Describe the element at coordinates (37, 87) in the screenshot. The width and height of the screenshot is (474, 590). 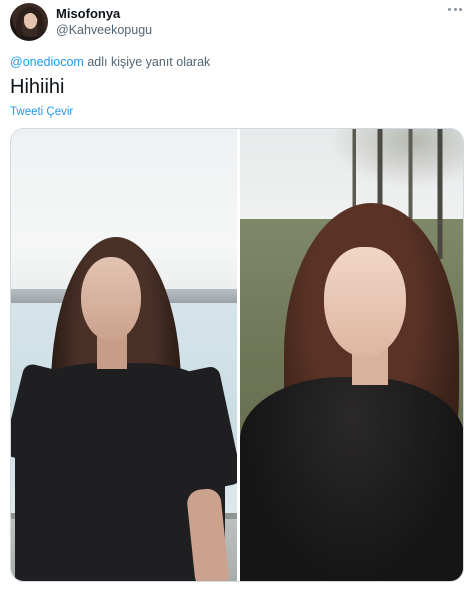
I see `tweet-text: Hihiihi` at that location.